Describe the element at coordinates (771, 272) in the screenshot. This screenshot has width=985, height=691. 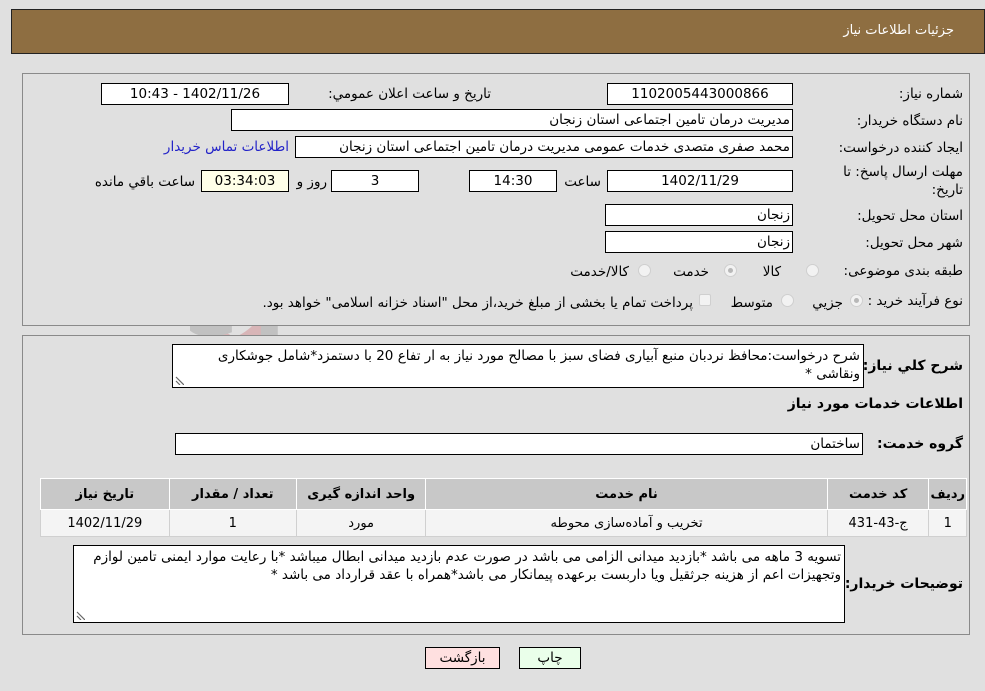
I see `category-goods-label: کالا` at that location.